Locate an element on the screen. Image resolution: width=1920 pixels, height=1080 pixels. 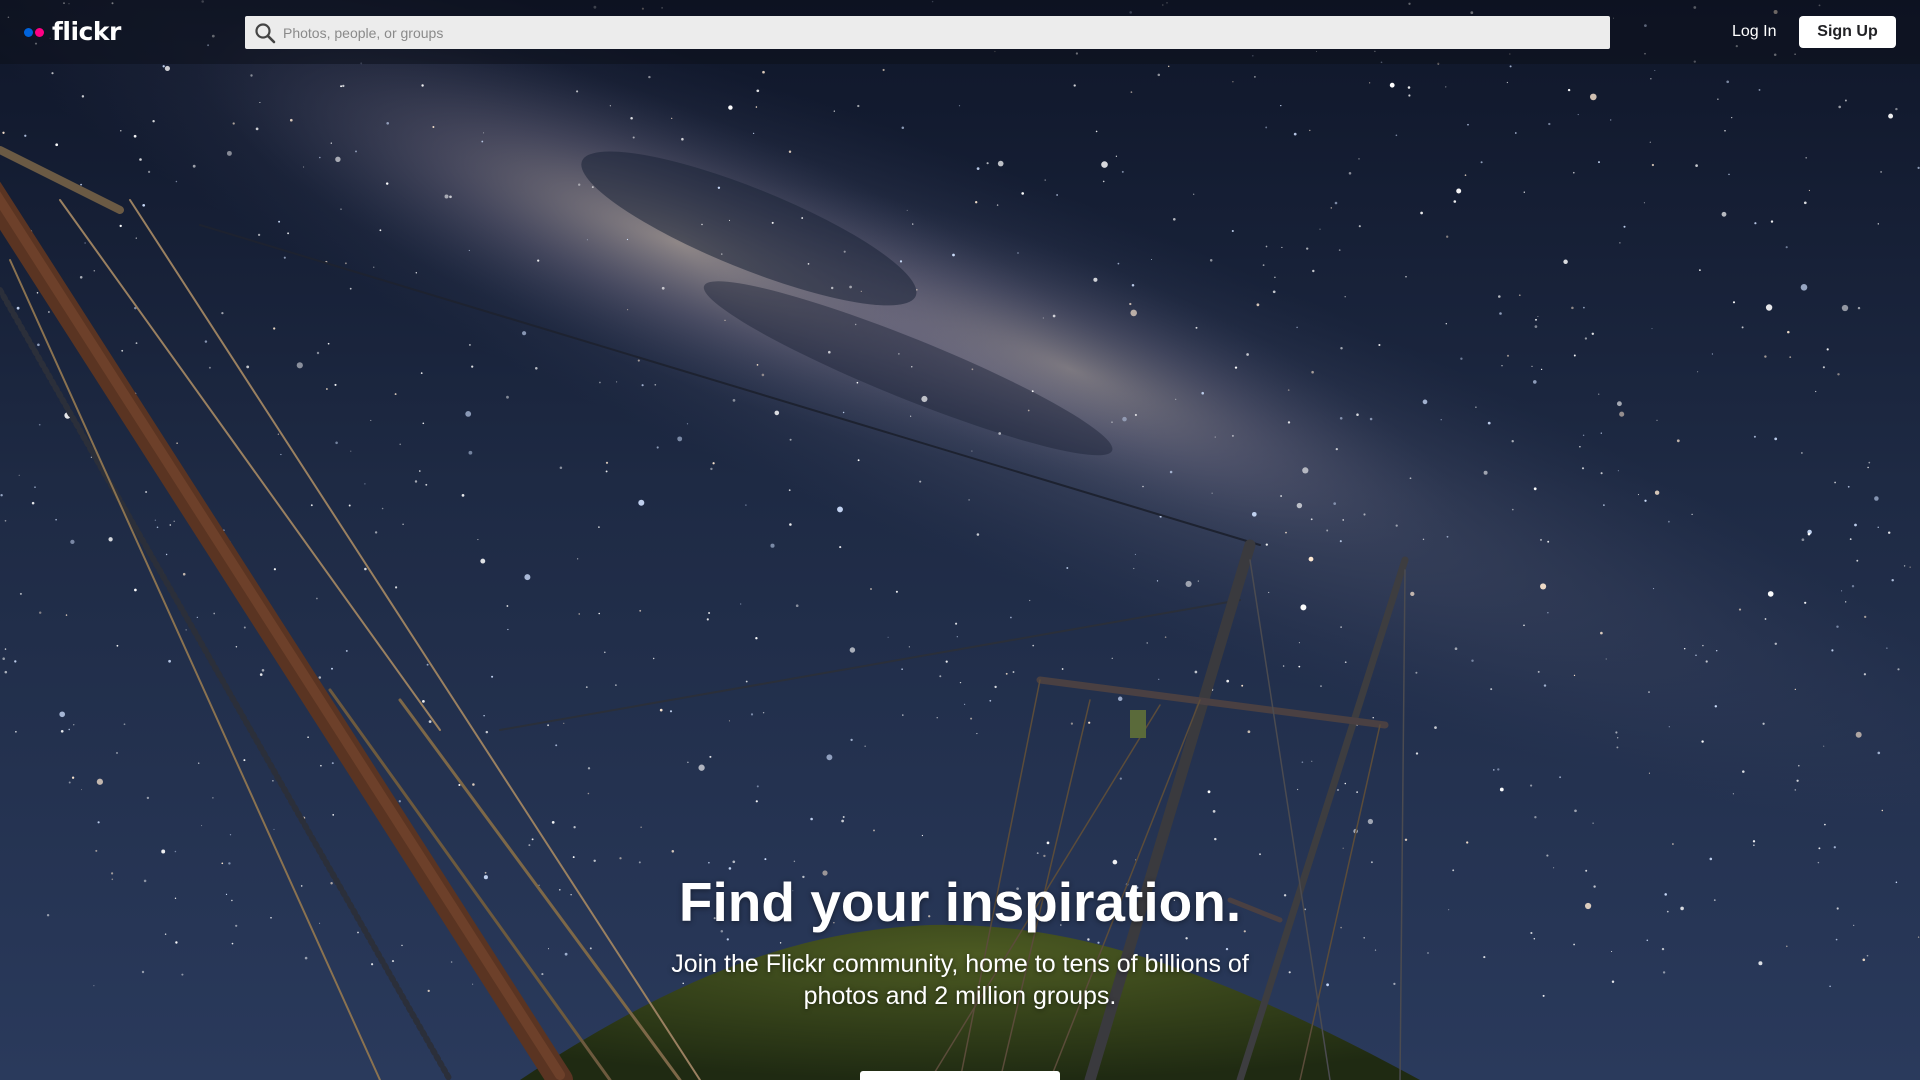
start-for-free-button is located at coordinates (960, 1075).